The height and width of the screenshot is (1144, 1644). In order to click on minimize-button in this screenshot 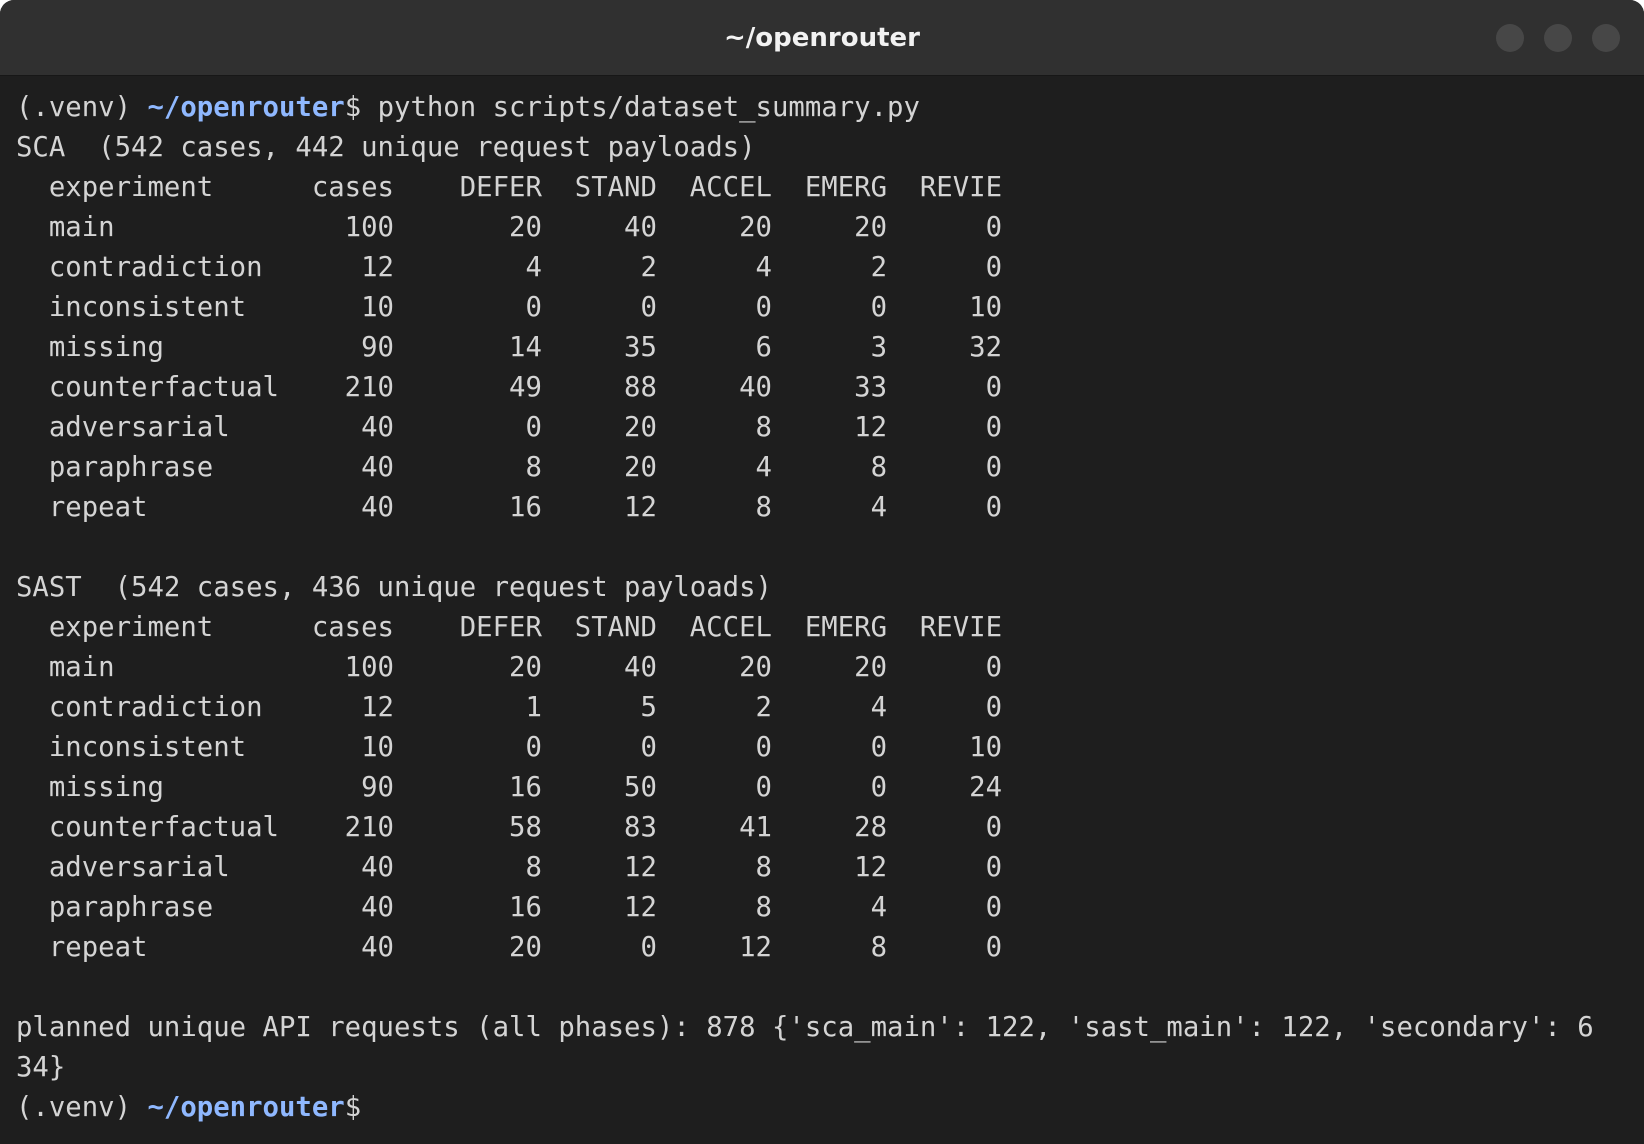, I will do `click(1510, 38)`.